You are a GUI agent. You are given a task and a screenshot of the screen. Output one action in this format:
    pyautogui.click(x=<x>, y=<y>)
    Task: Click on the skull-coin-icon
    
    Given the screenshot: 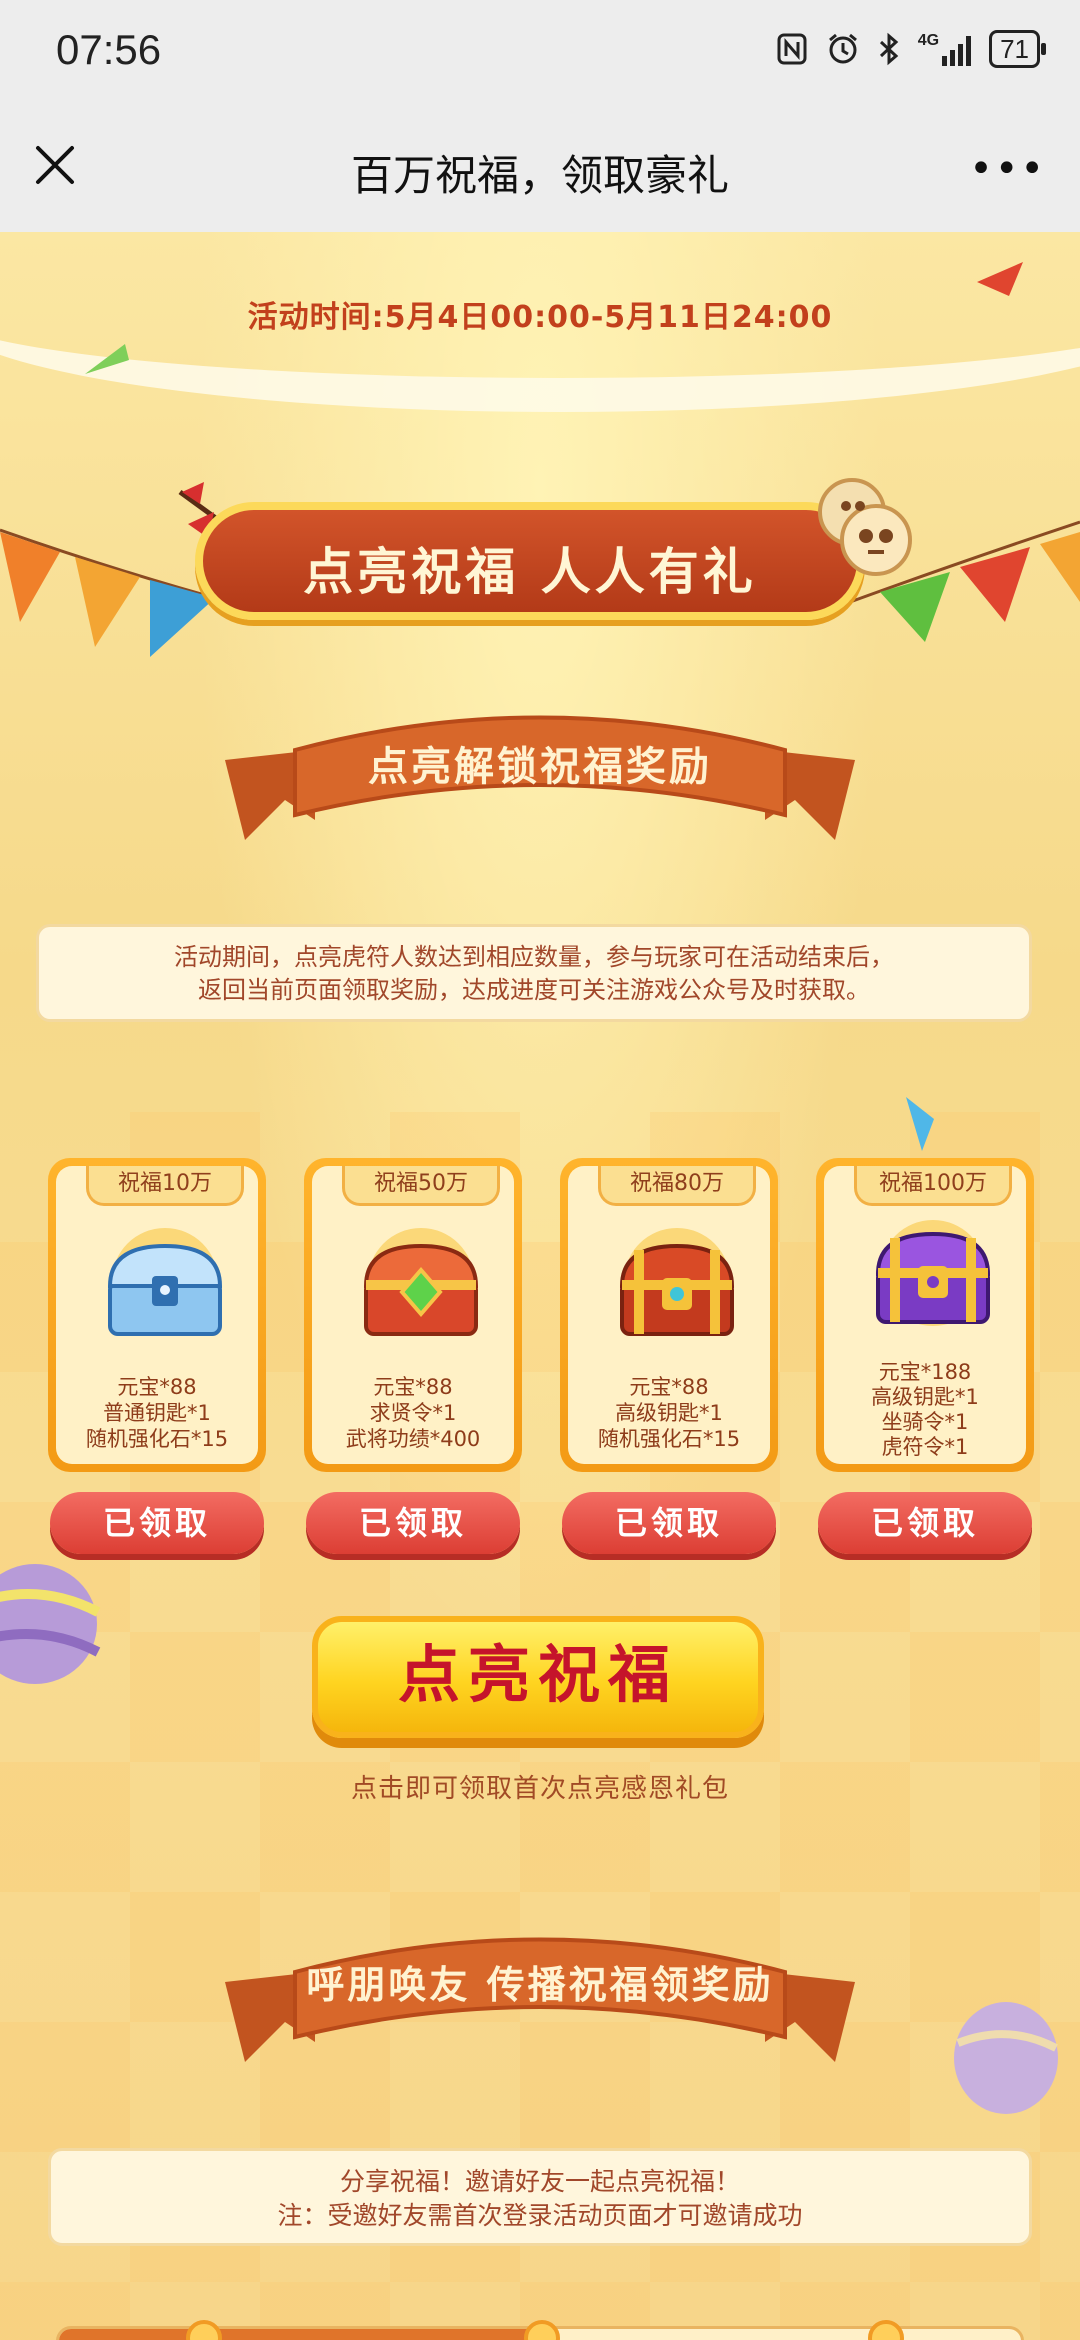 What is the action you would take?
    pyautogui.click(x=865, y=527)
    